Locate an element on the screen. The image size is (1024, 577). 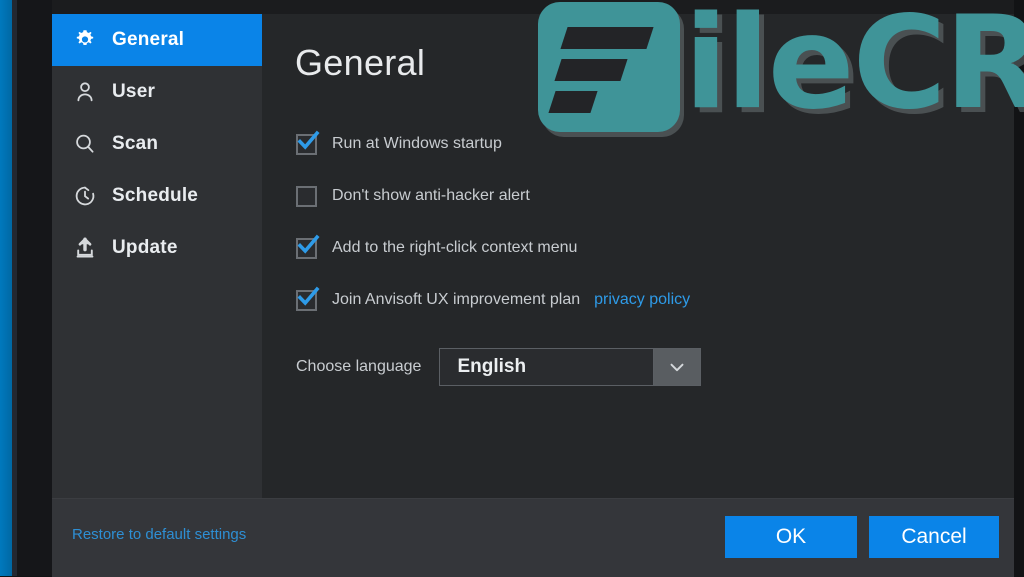
left-dark-strip is located at coordinates (34, 288).